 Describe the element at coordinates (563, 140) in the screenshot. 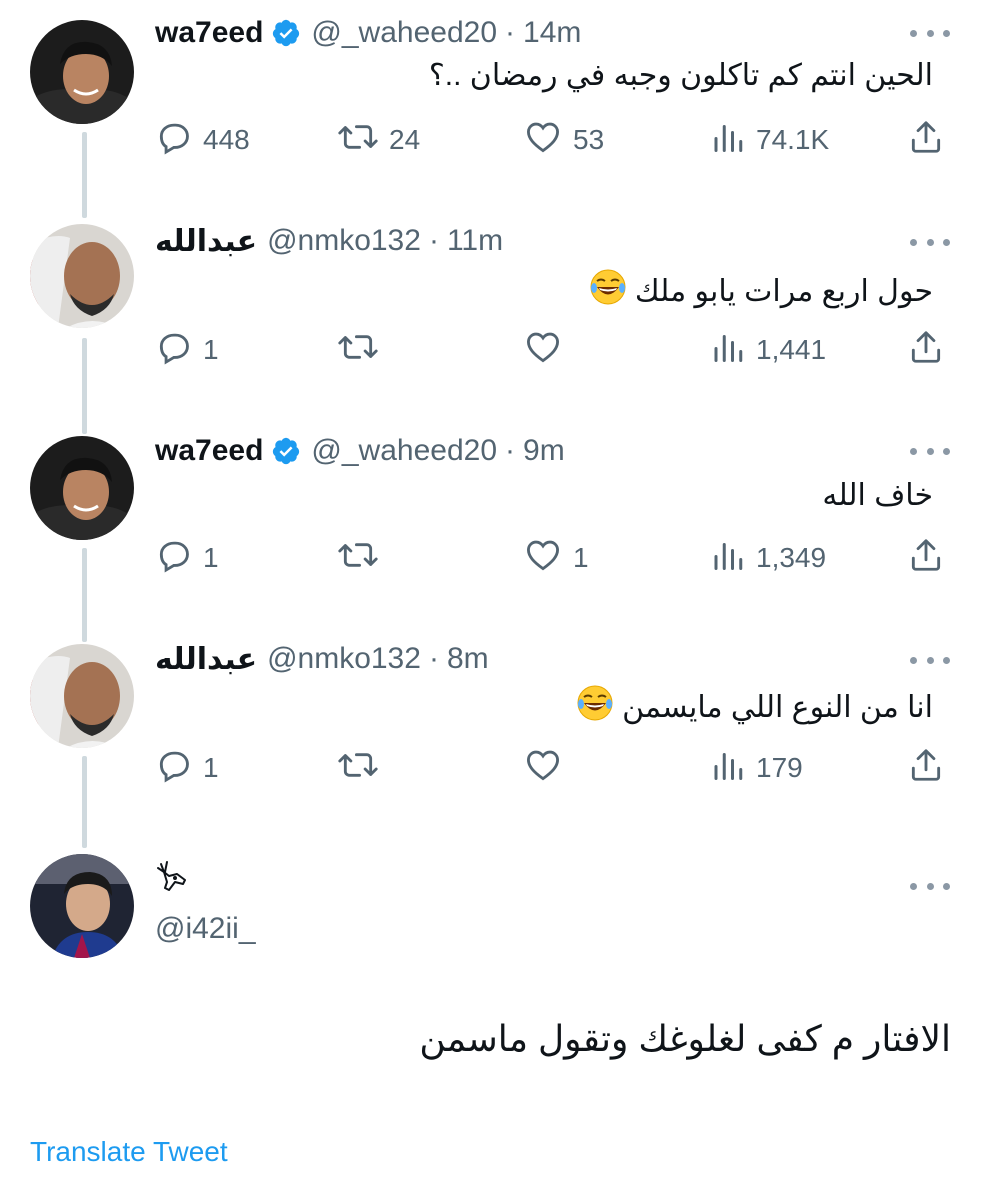

I see `like-button: 53` at that location.